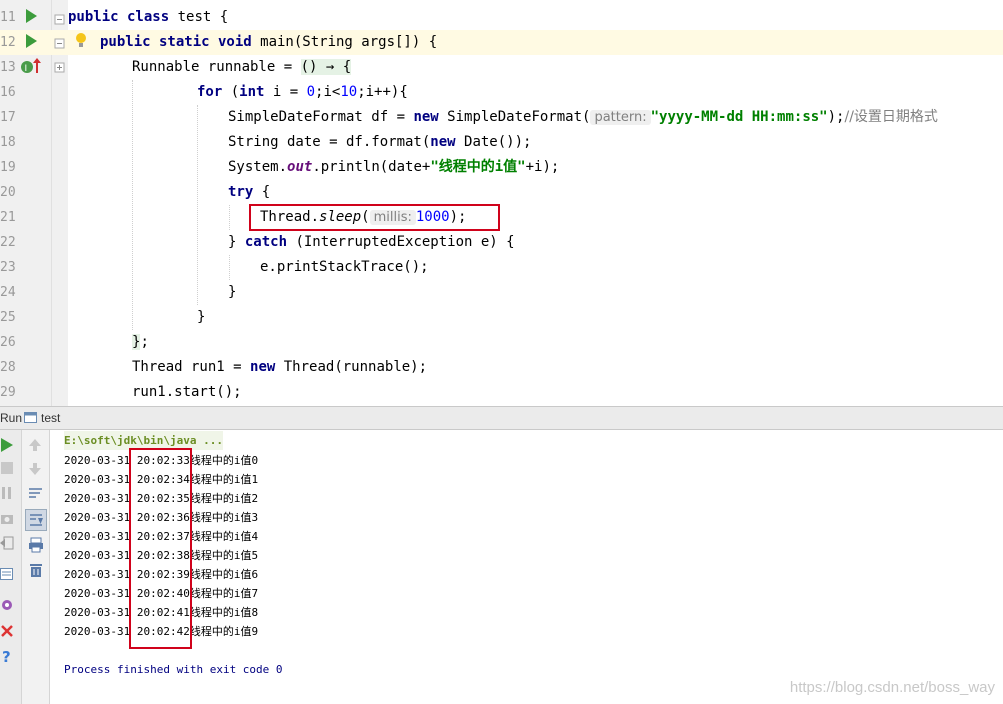 This screenshot has height=704, width=1003. Describe the element at coordinates (187, 392) in the screenshot. I see `code-line-29: run1.start();` at that location.